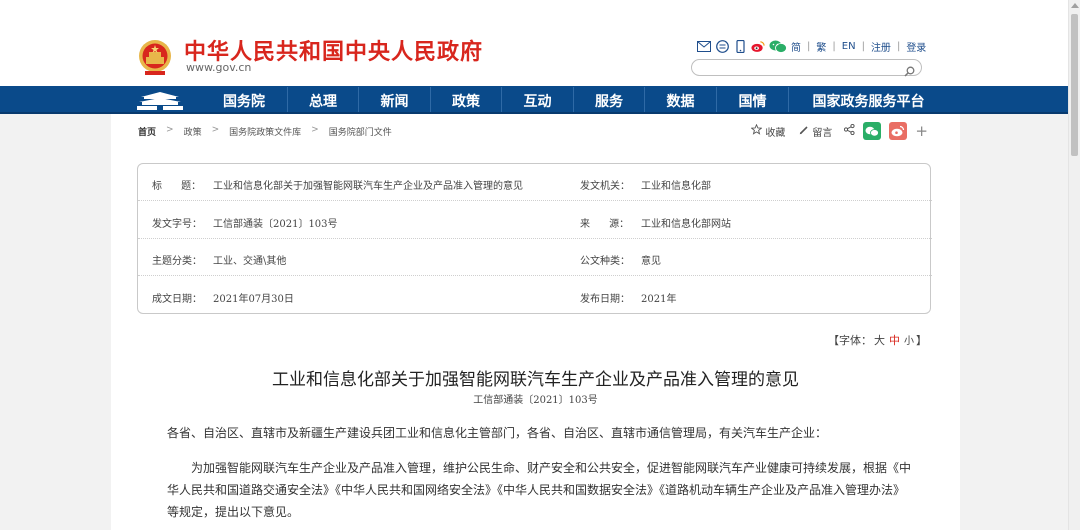 Image resolution: width=1080 pixels, height=530 pixels. Describe the element at coordinates (253, 299) in the screenshot. I see `metadata-value: 2021年07月30日` at that location.